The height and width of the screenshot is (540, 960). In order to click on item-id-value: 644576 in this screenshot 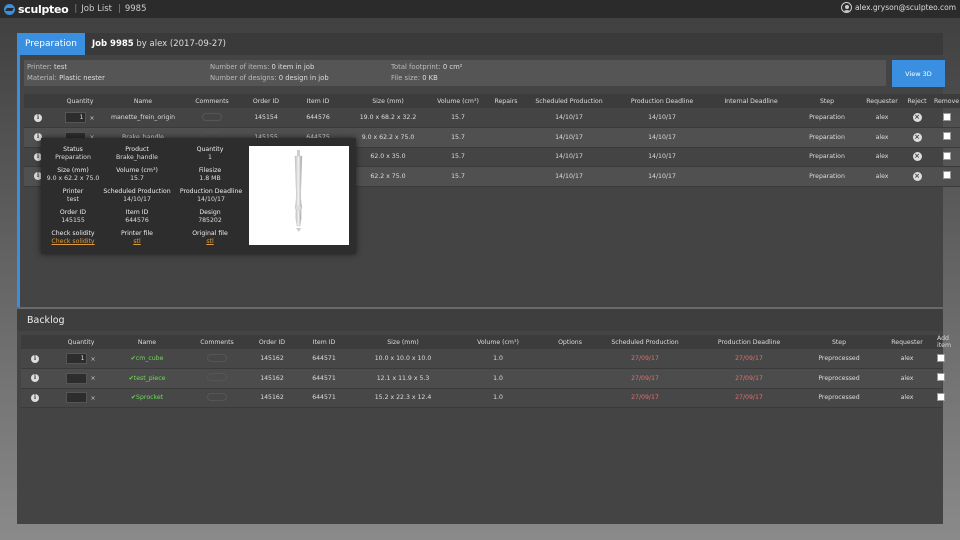, I will do `click(137, 220)`.